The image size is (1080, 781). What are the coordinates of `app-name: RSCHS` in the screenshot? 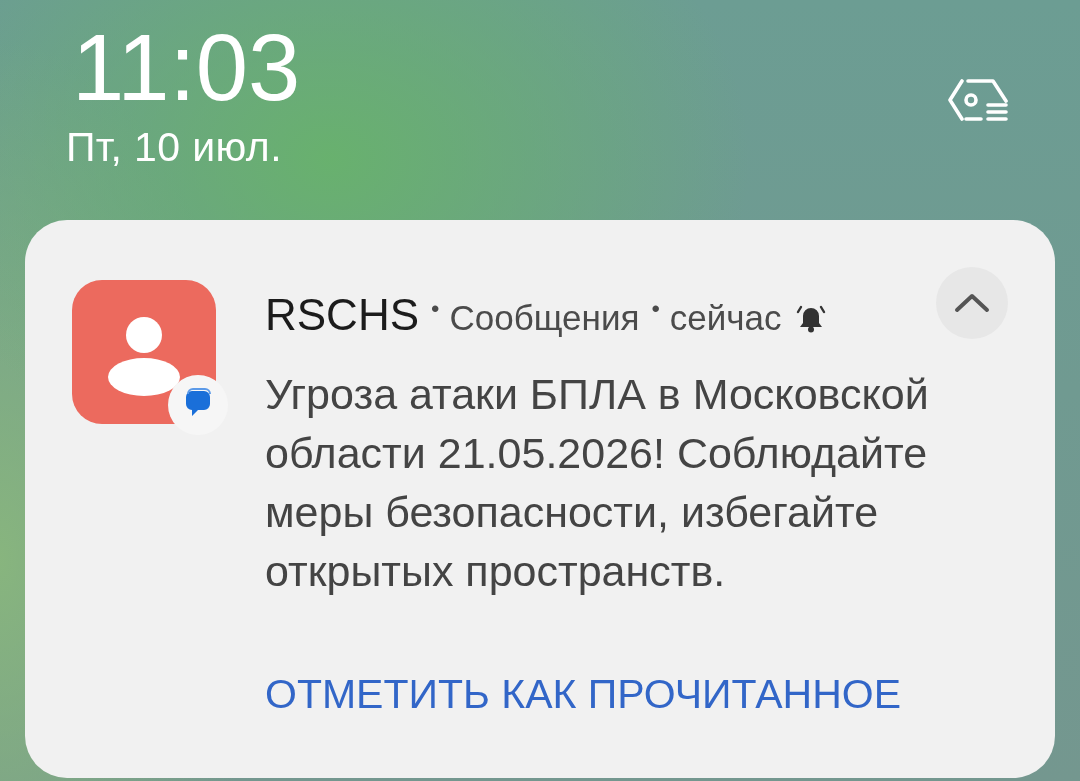 It's located at (342, 315).